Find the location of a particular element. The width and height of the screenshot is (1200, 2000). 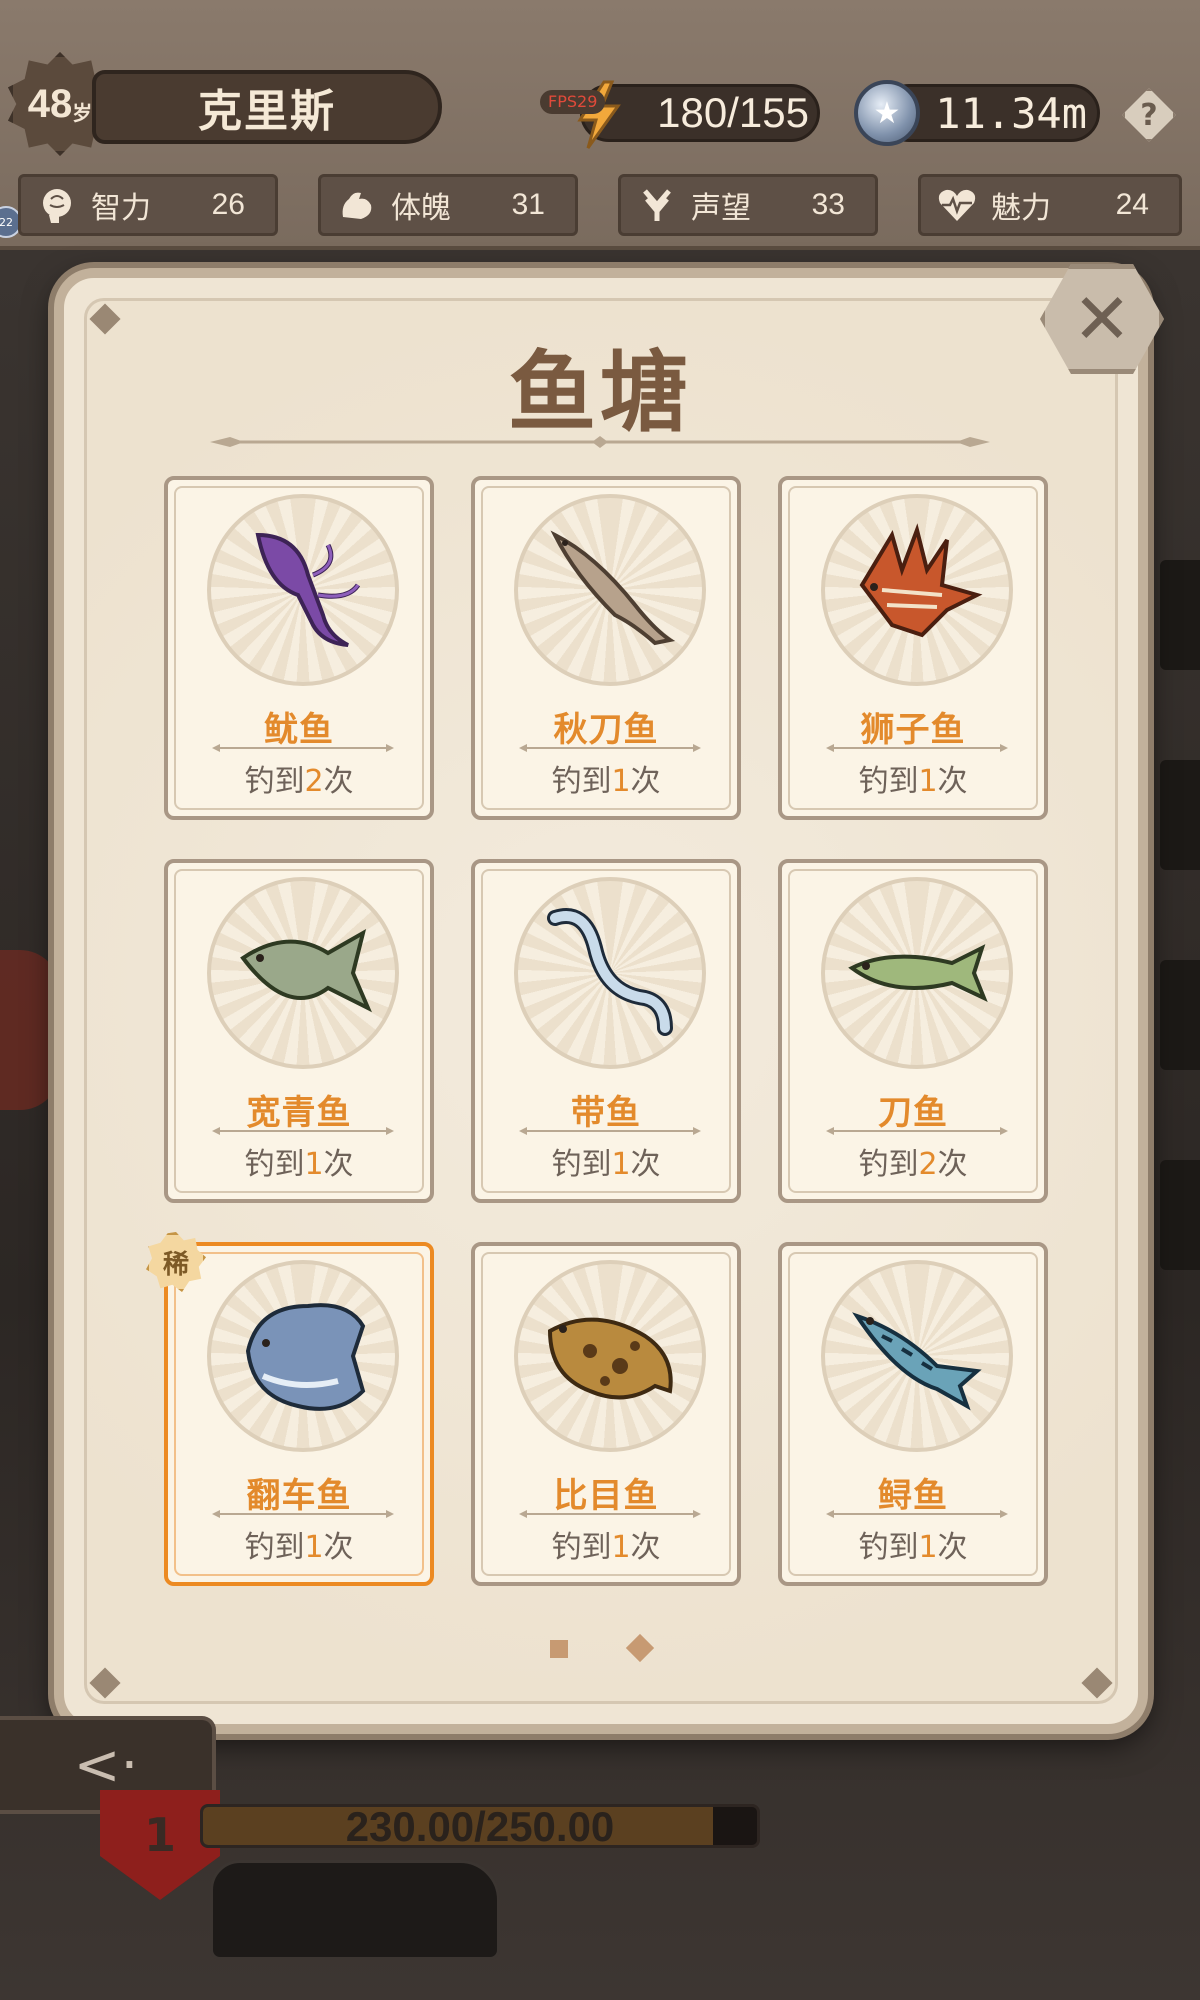

health-bar: 230.00/250.00 is located at coordinates (480, 1826).